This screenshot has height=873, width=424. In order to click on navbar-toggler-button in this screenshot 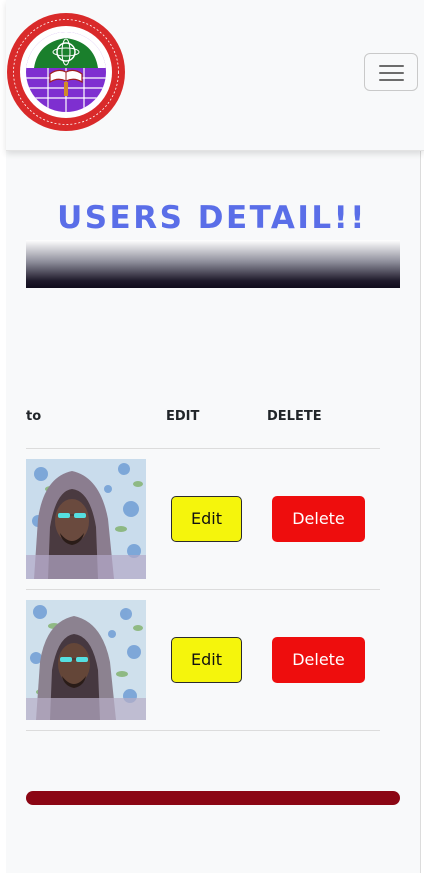, I will do `click(391, 72)`.